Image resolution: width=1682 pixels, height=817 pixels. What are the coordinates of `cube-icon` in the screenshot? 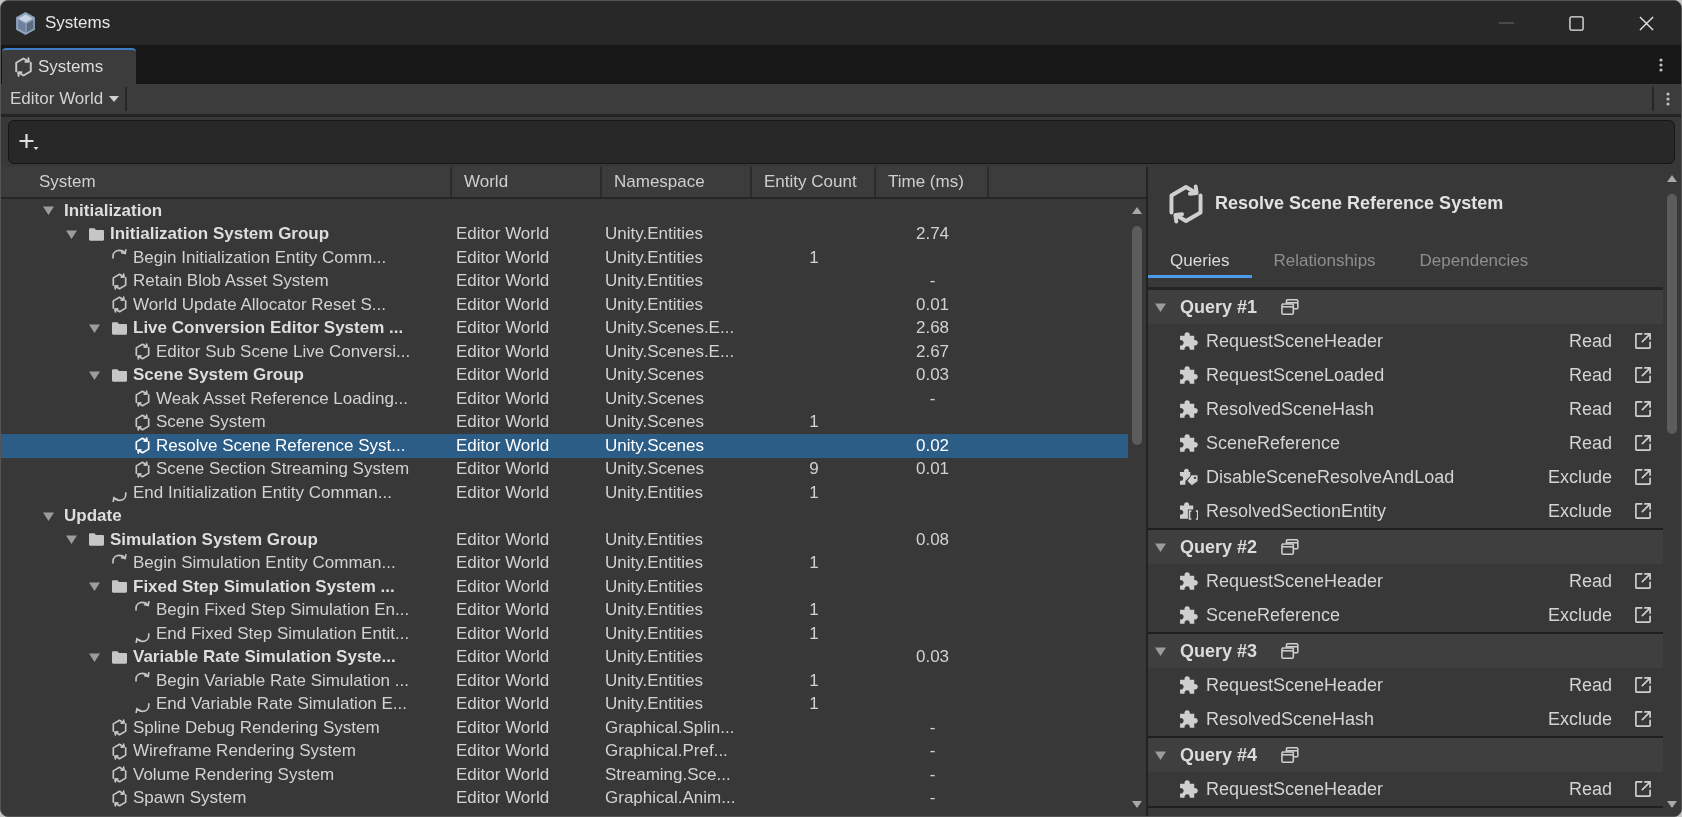 It's located at (25, 23).